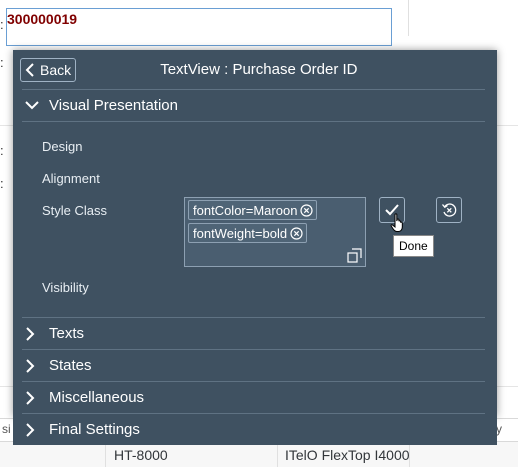 This screenshot has height=467, width=518. What do you see at coordinates (248, 233) in the screenshot?
I see `style-token: fontWeight=bold` at bounding box center [248, 233].